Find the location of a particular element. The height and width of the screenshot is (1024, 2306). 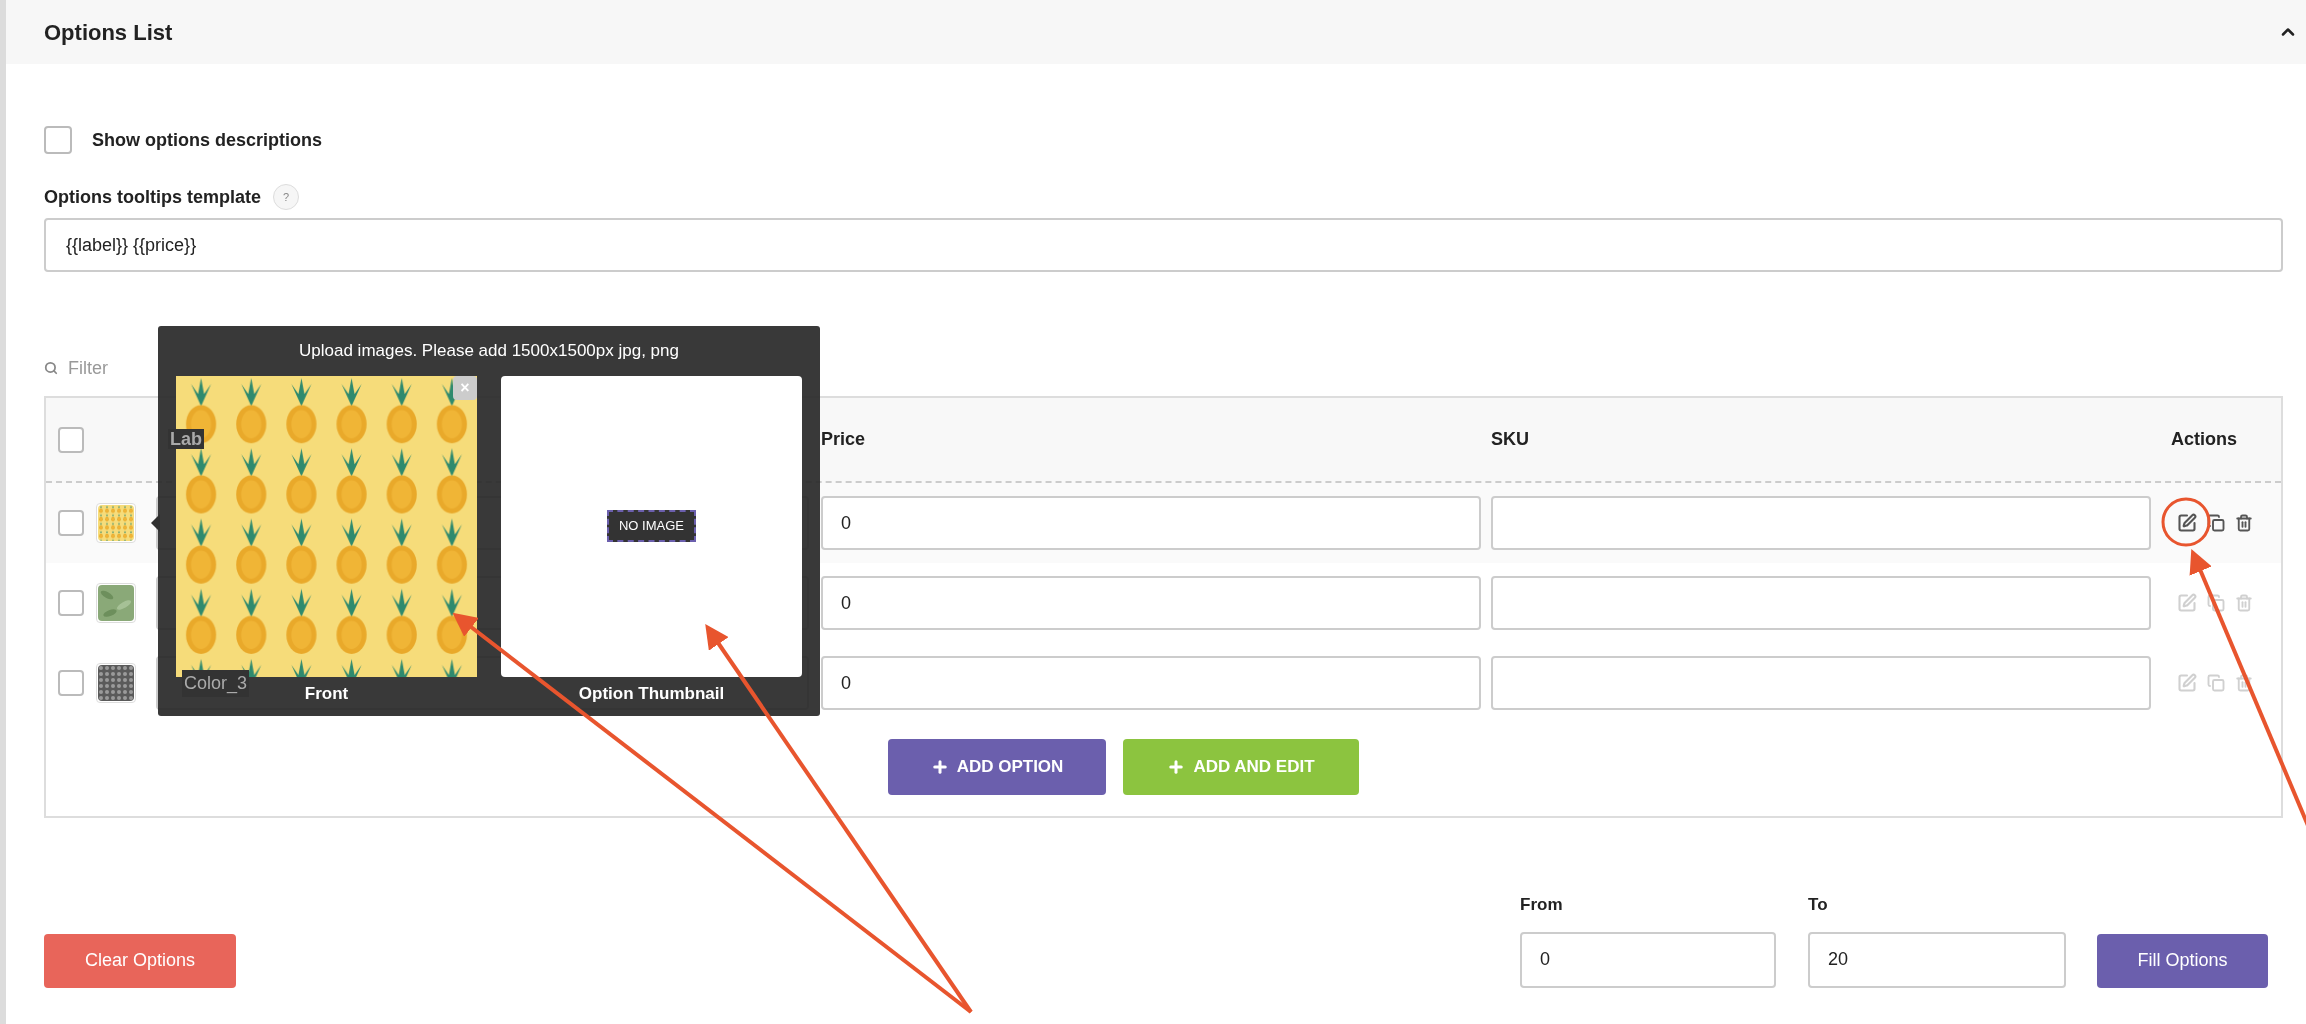

column-header: SKU is located at coordinates (1510, 439).